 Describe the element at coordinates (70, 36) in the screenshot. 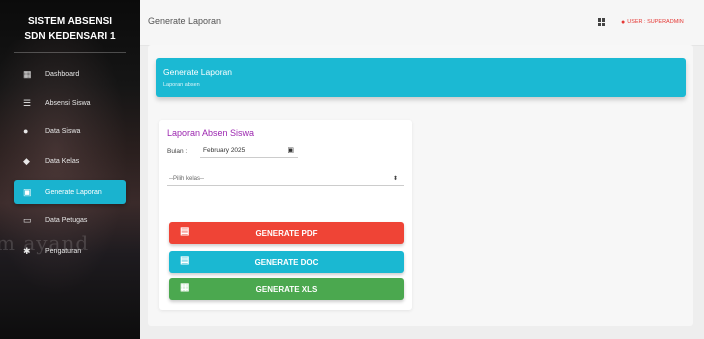

I see `app-title-line2: SDN KEDENSARI 1` at that location.